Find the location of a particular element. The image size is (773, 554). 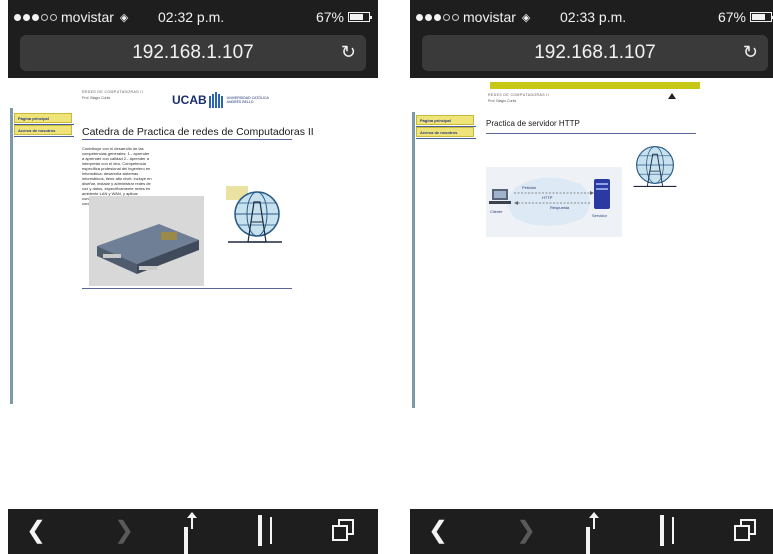

ucab-logo-bars is located at coordinates (215, 100).